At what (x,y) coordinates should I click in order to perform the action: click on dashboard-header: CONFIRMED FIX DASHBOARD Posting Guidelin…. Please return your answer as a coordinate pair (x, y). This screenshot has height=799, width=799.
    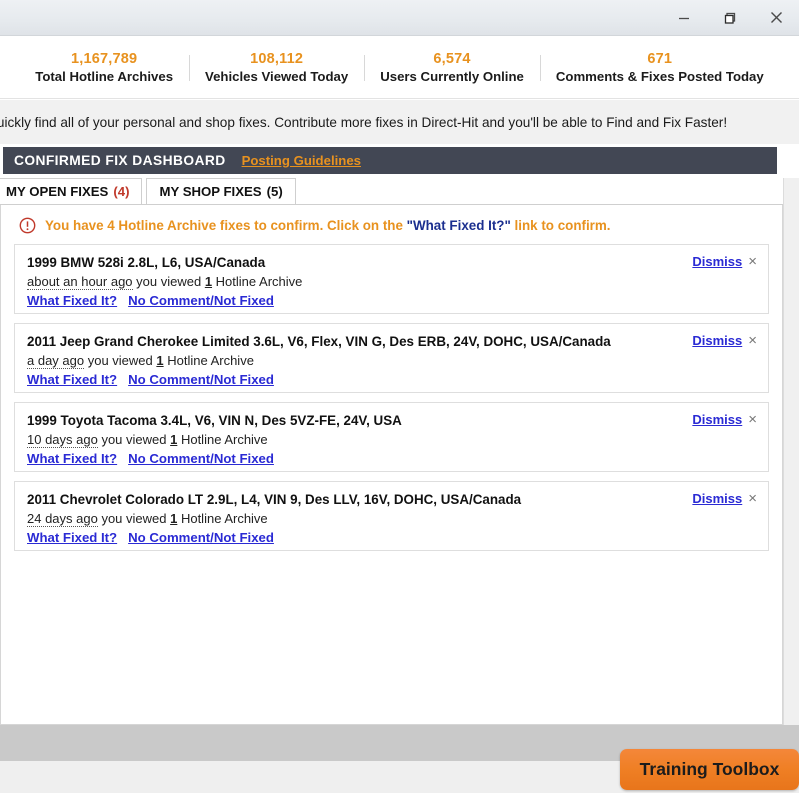
    Looking at the image, I should click on (390, 160).